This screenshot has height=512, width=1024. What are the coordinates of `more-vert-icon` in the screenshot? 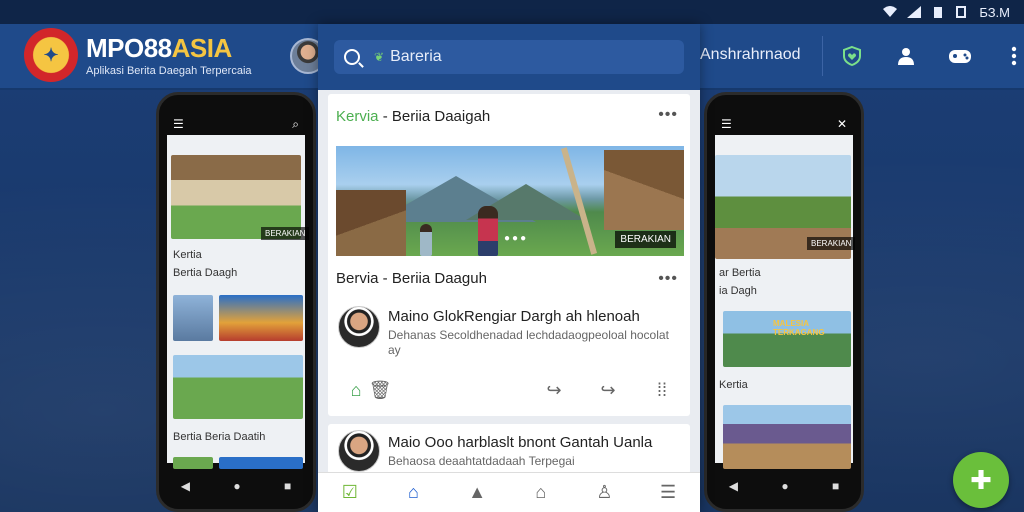 It's located at (1012, 56).